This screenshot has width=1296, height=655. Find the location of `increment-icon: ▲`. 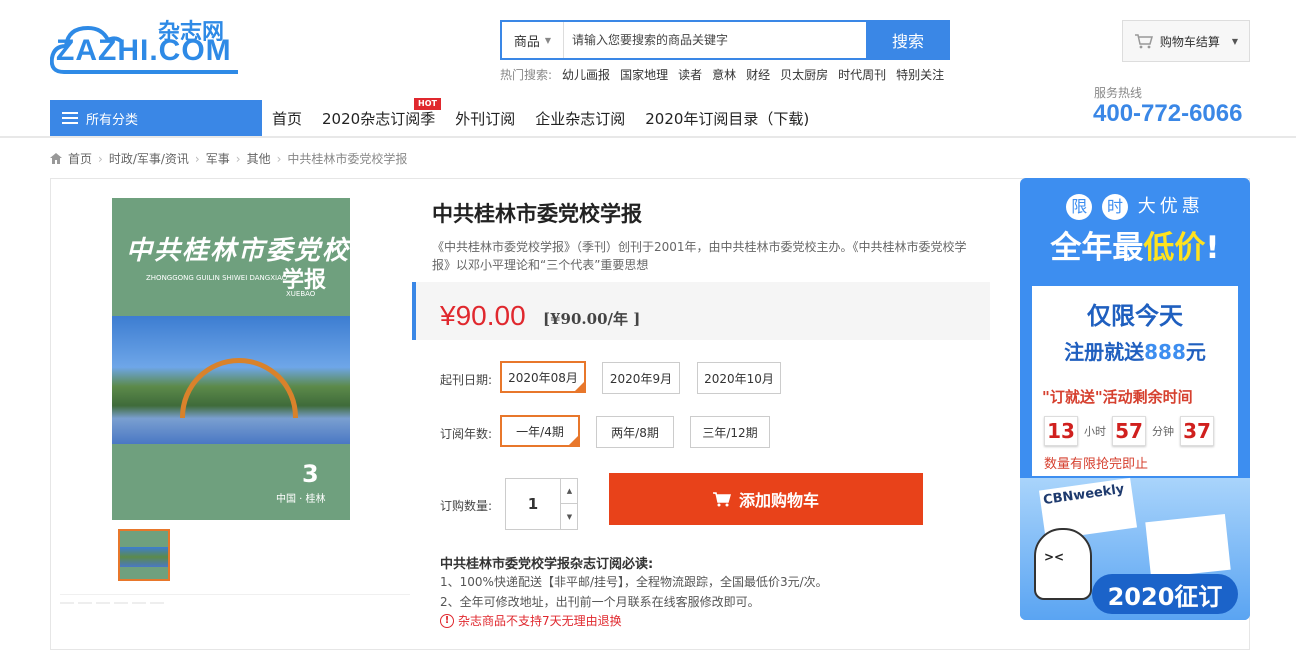

increment-icon: ▲ is located at coordinates (569, 491).